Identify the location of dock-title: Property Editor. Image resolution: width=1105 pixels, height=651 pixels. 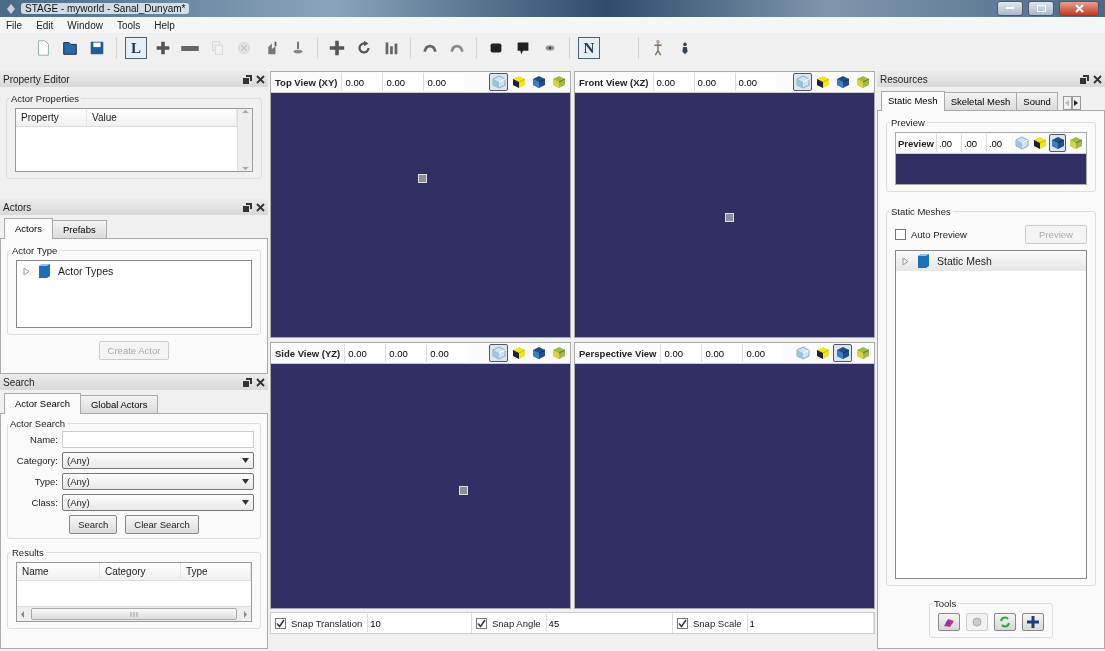
(37, 79).